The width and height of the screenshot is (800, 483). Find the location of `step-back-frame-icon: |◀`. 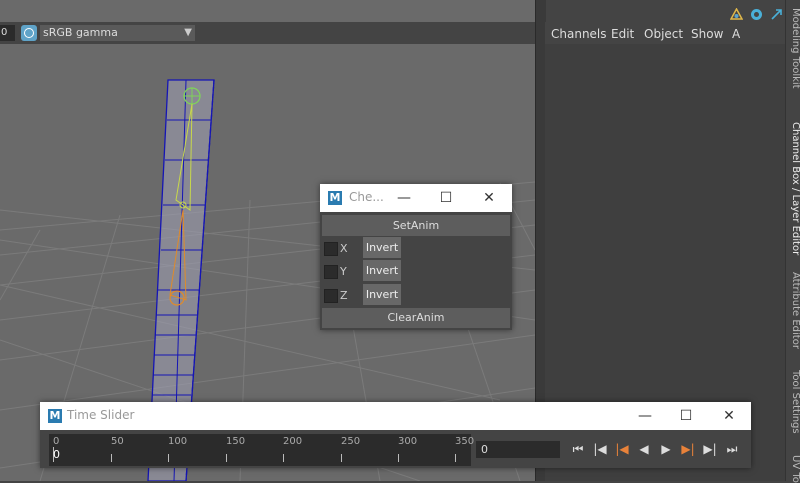

step-back-frame-icon: |◀ is located at coordinates (600, 449).